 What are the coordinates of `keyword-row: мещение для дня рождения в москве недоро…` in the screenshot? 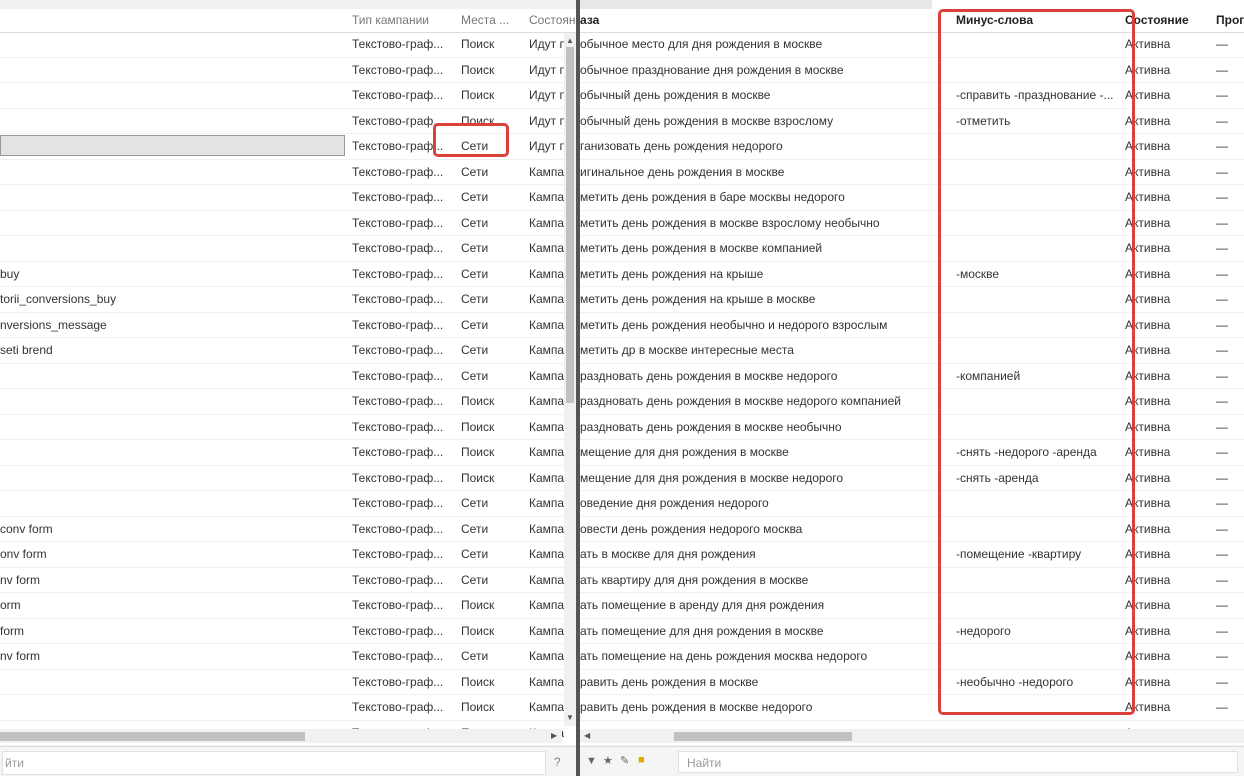 It's located at (912, 478).